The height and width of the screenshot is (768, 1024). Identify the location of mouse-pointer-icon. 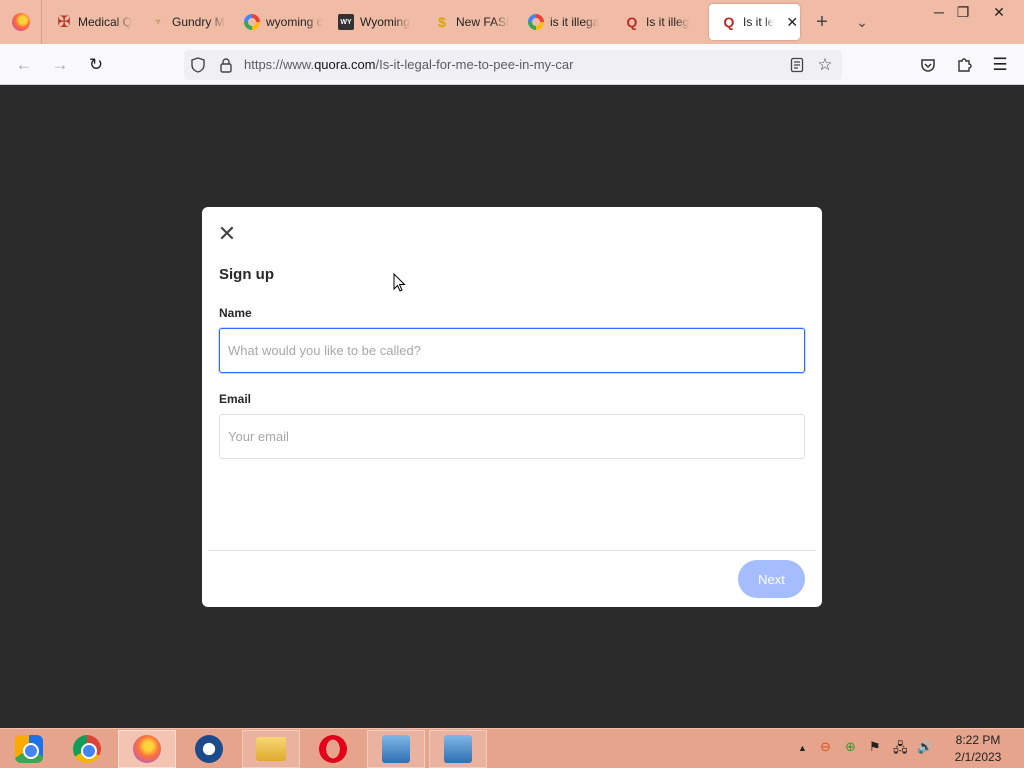
(399, 285).